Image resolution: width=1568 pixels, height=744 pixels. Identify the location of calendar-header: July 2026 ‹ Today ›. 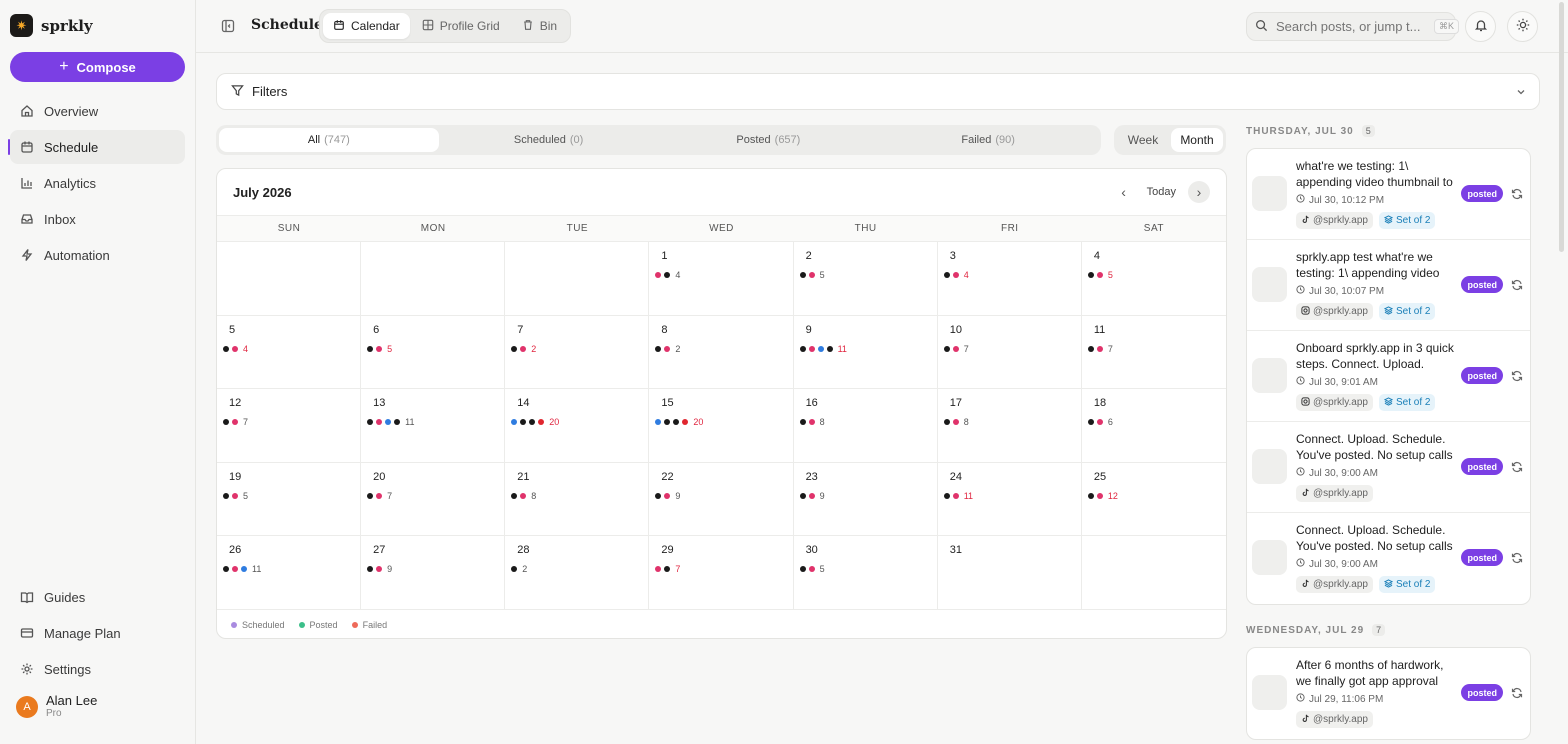
(721, 192).